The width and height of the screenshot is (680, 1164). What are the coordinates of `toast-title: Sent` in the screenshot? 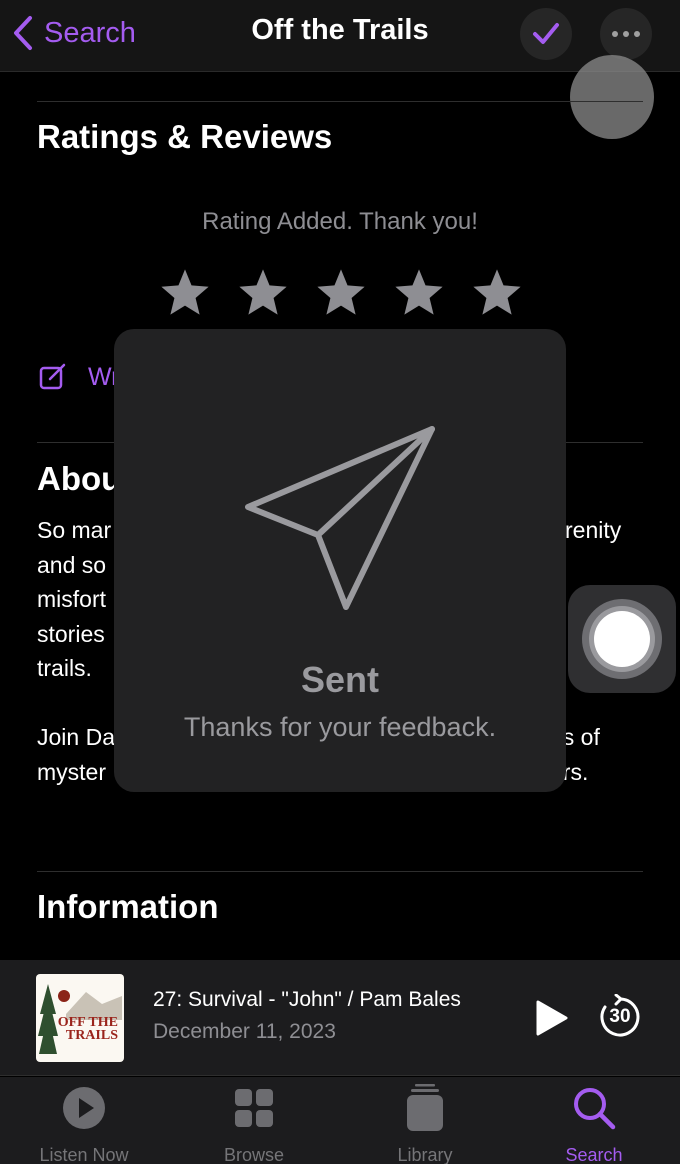 It's located at (339, 679).